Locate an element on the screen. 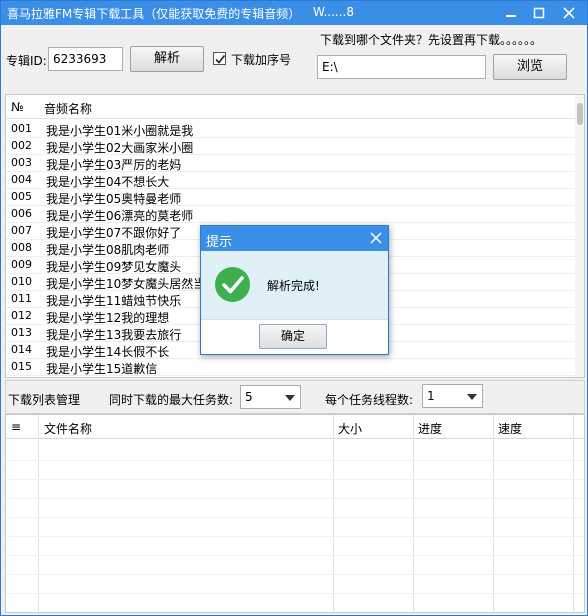  column-menu: ≡ is located at coordinates (16, 427).